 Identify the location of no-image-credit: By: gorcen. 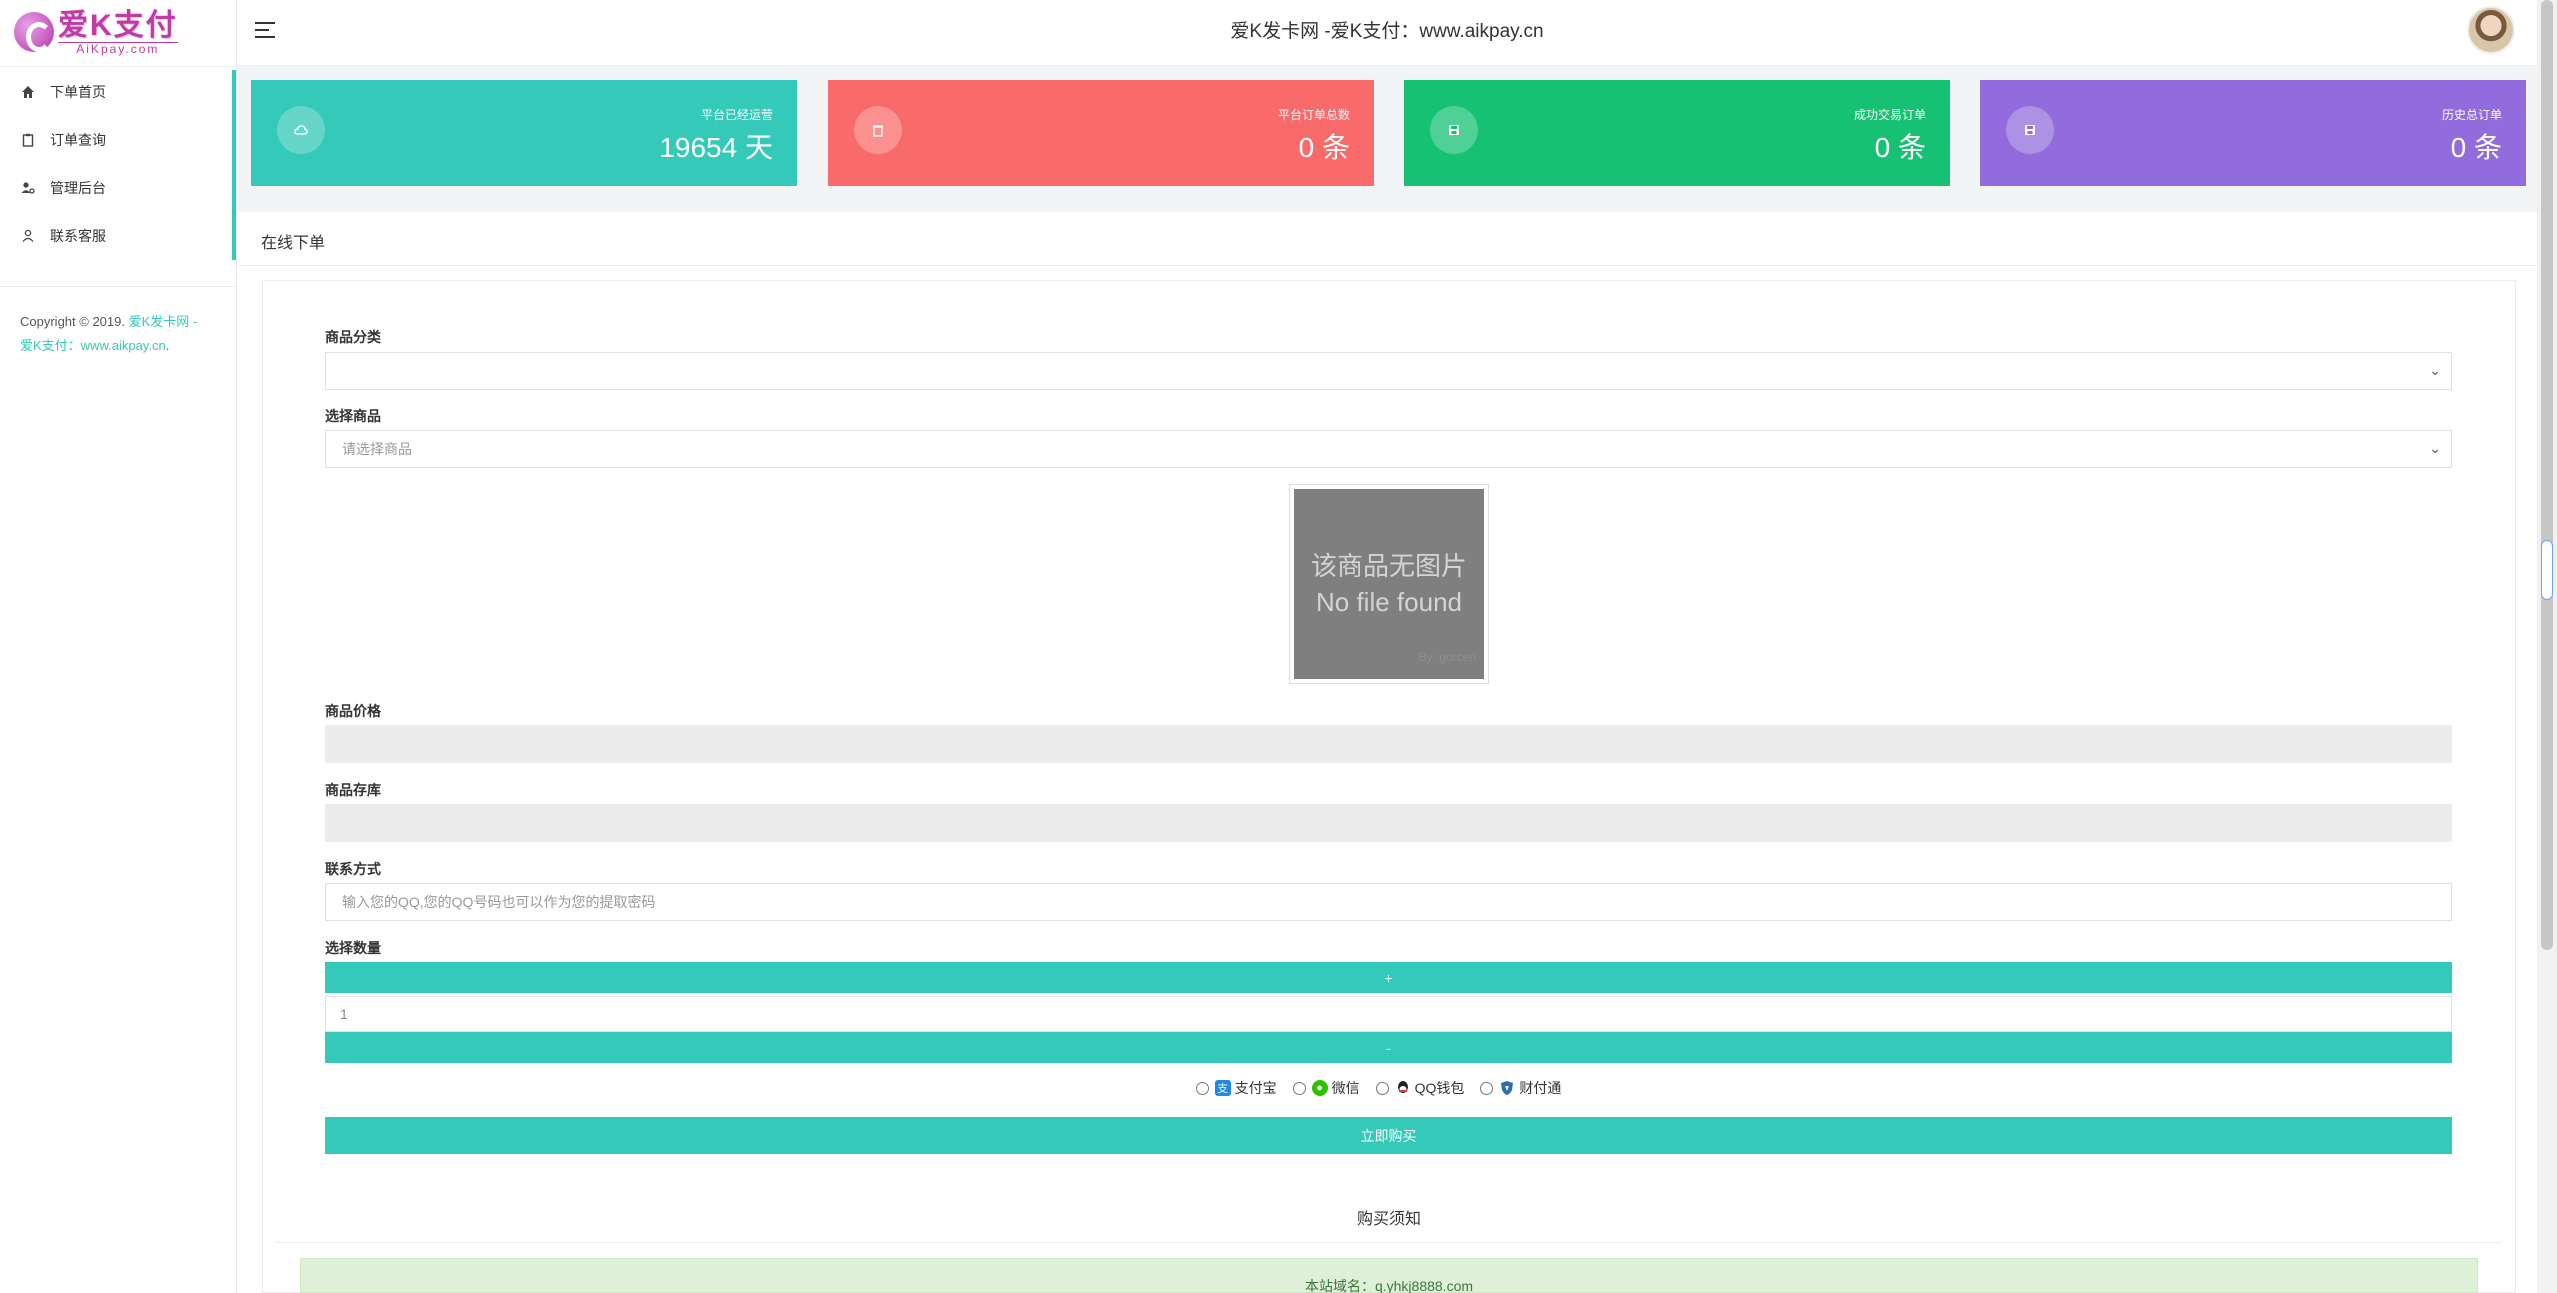
(1447, 657).